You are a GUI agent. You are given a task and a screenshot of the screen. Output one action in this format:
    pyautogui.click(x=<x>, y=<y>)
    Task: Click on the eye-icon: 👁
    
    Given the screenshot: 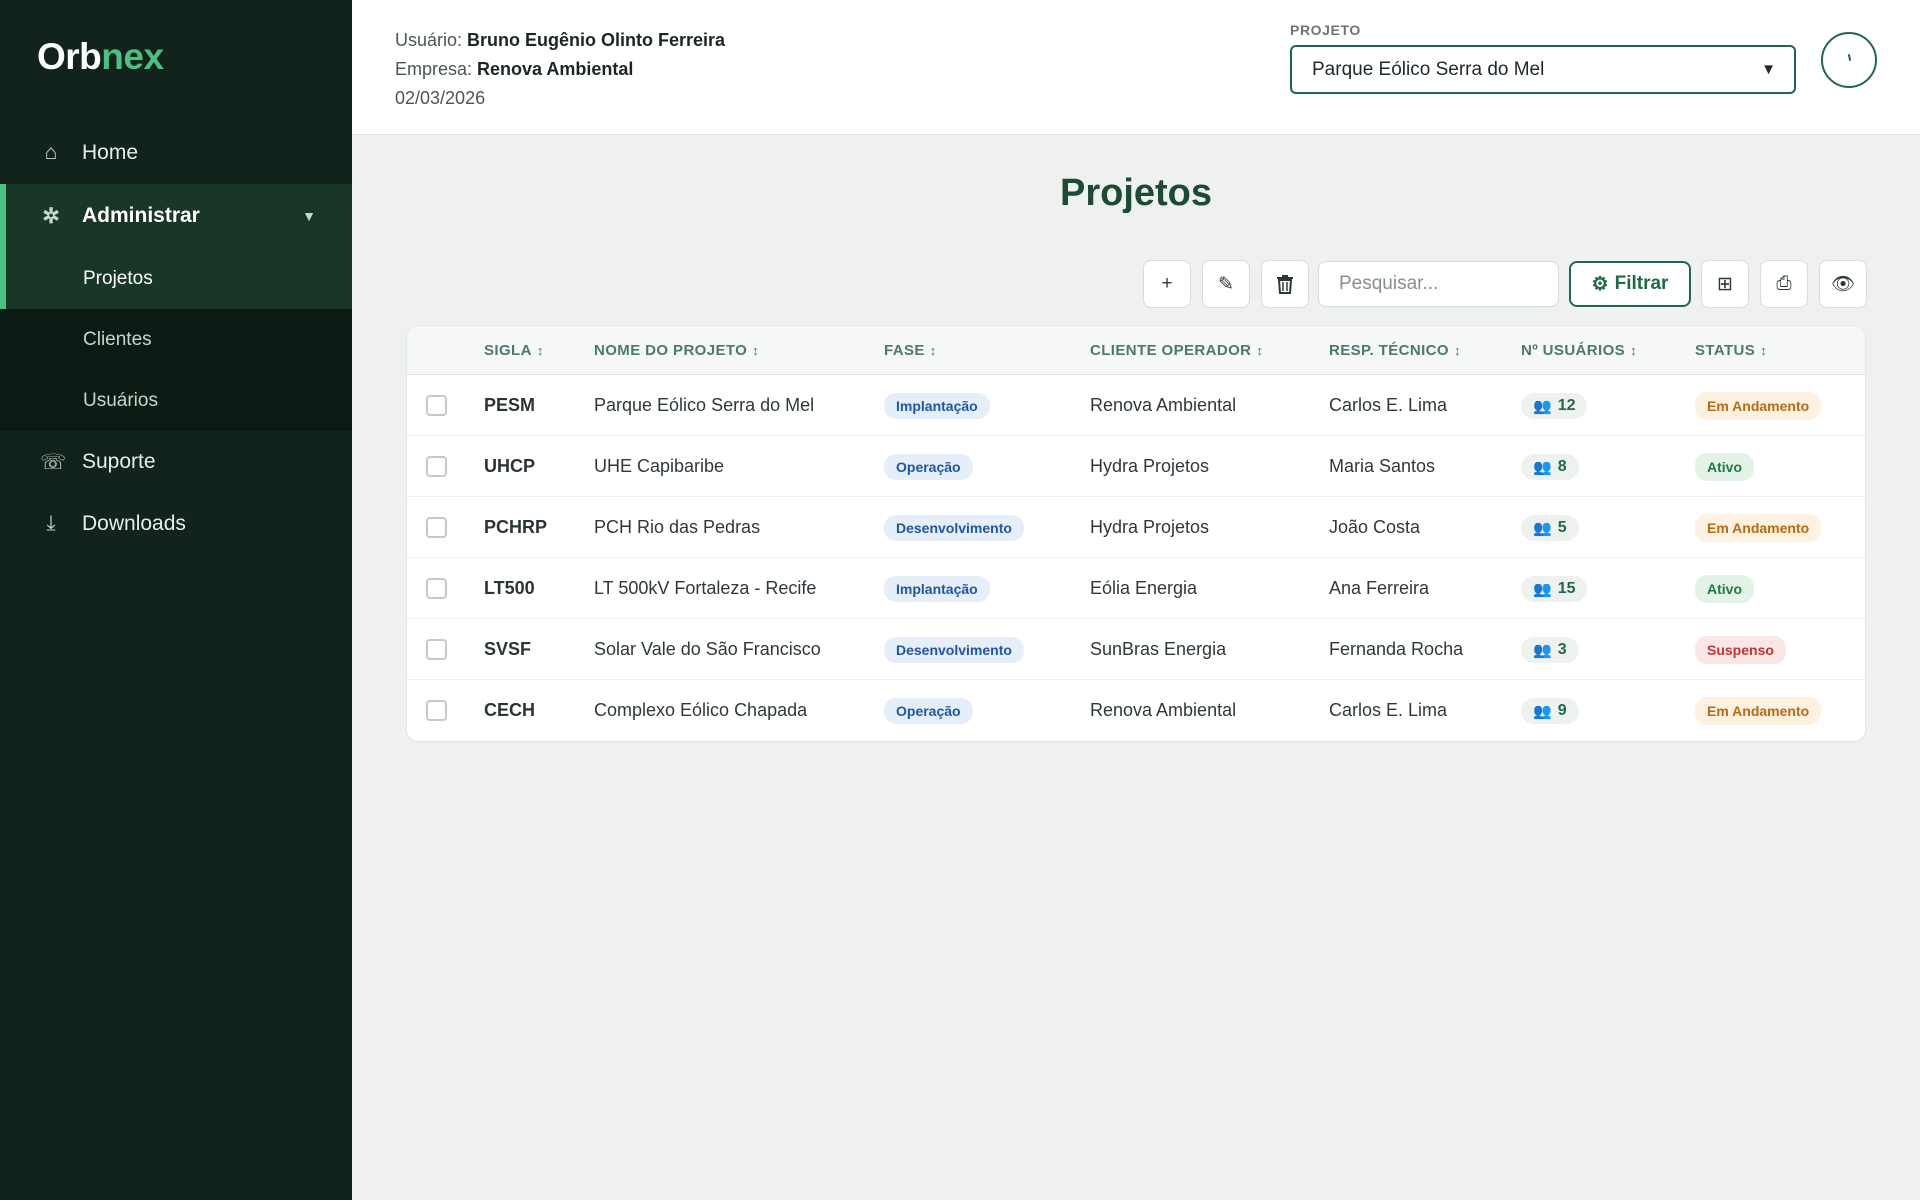 What is the action you would take?
    pyautogui.click(x=1843, y=284)
    